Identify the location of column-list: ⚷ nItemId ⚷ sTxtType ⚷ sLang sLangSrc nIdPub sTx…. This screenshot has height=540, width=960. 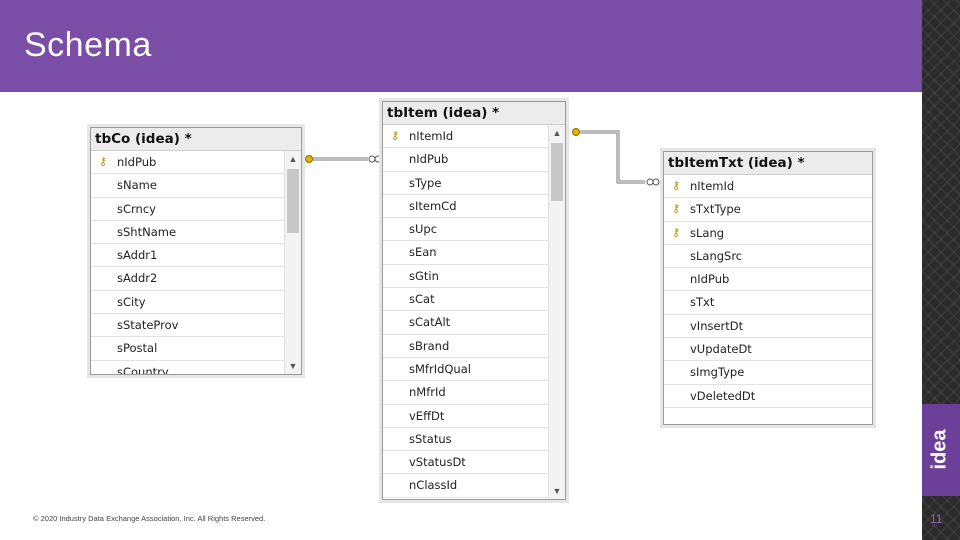
(768, 299).